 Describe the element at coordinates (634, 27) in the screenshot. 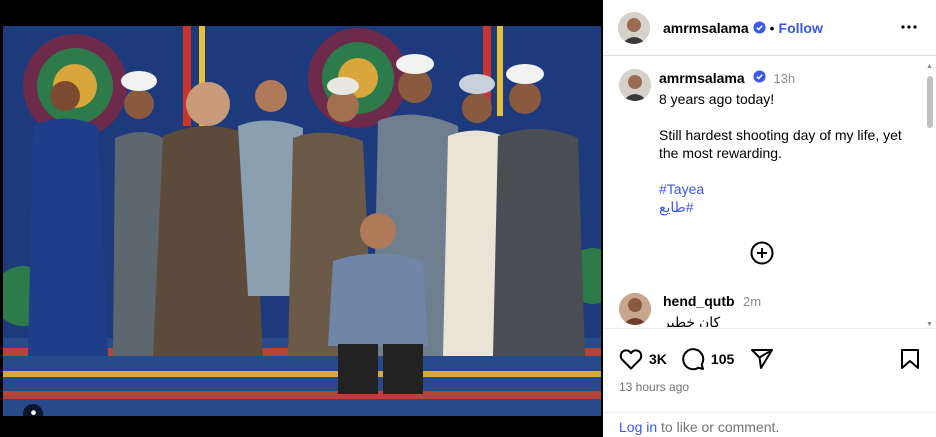

I see `author-avatar` at that location.